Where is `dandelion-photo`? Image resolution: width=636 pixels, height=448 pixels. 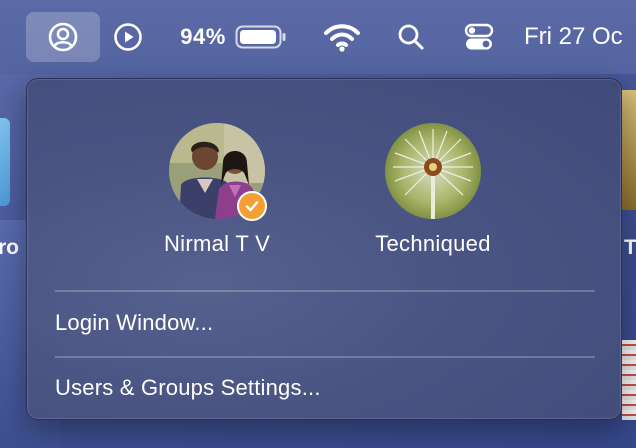 dandelion-photo is located at coordinates (433, 171).